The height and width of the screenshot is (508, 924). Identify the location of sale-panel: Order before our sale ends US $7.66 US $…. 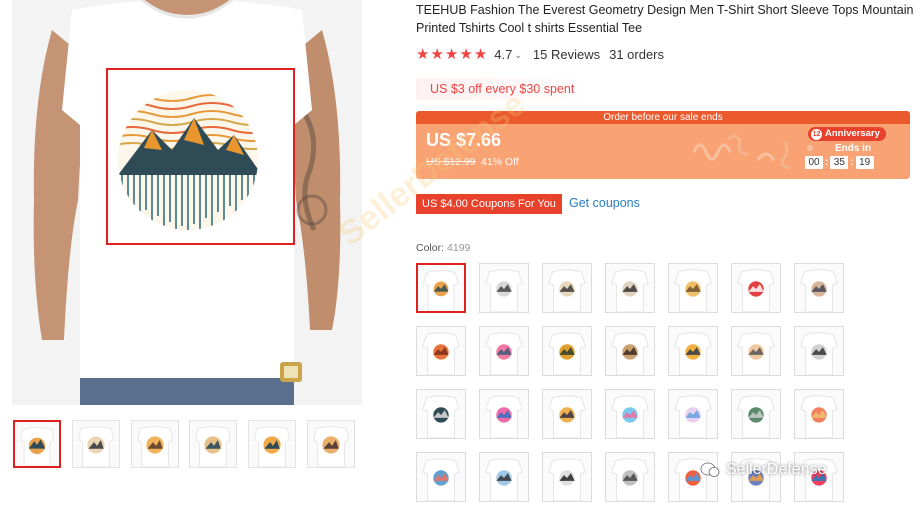
(663, 145).